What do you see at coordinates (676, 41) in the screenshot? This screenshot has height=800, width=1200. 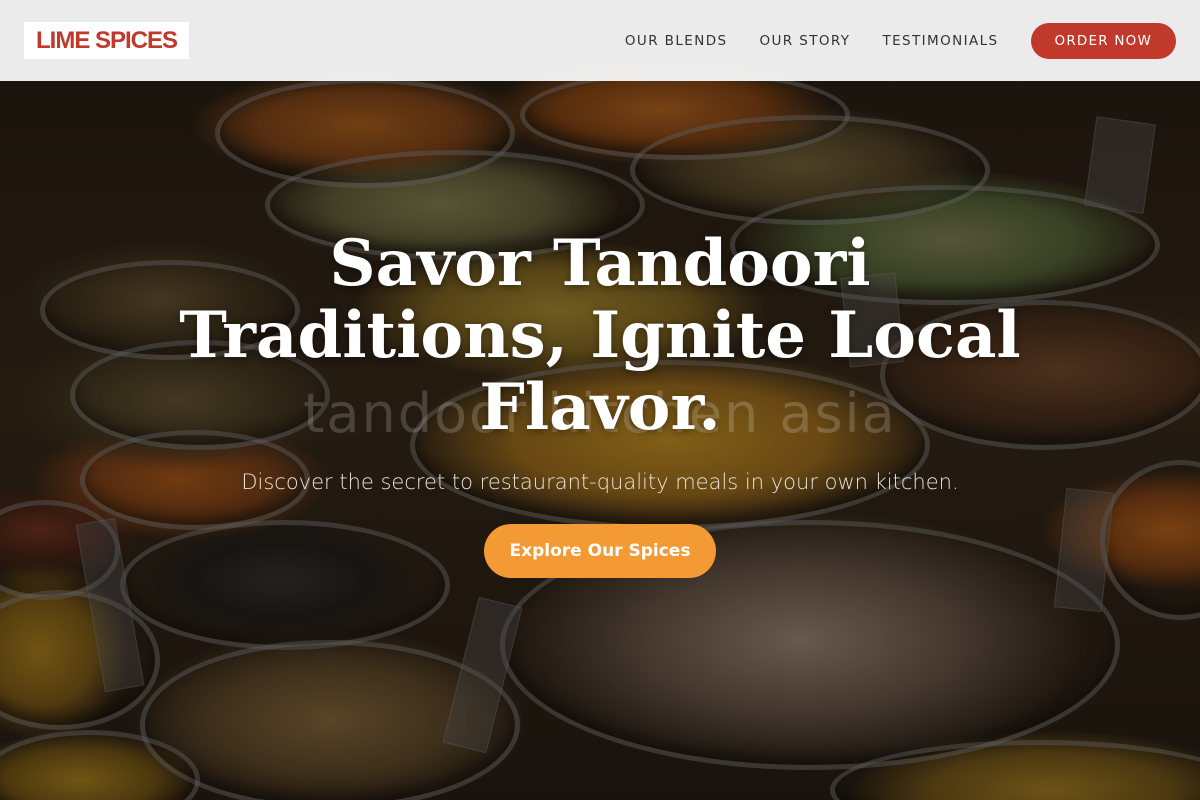 I see `nav-link-our-blends: OUR BLENDS` at bounding box center [676, 41].